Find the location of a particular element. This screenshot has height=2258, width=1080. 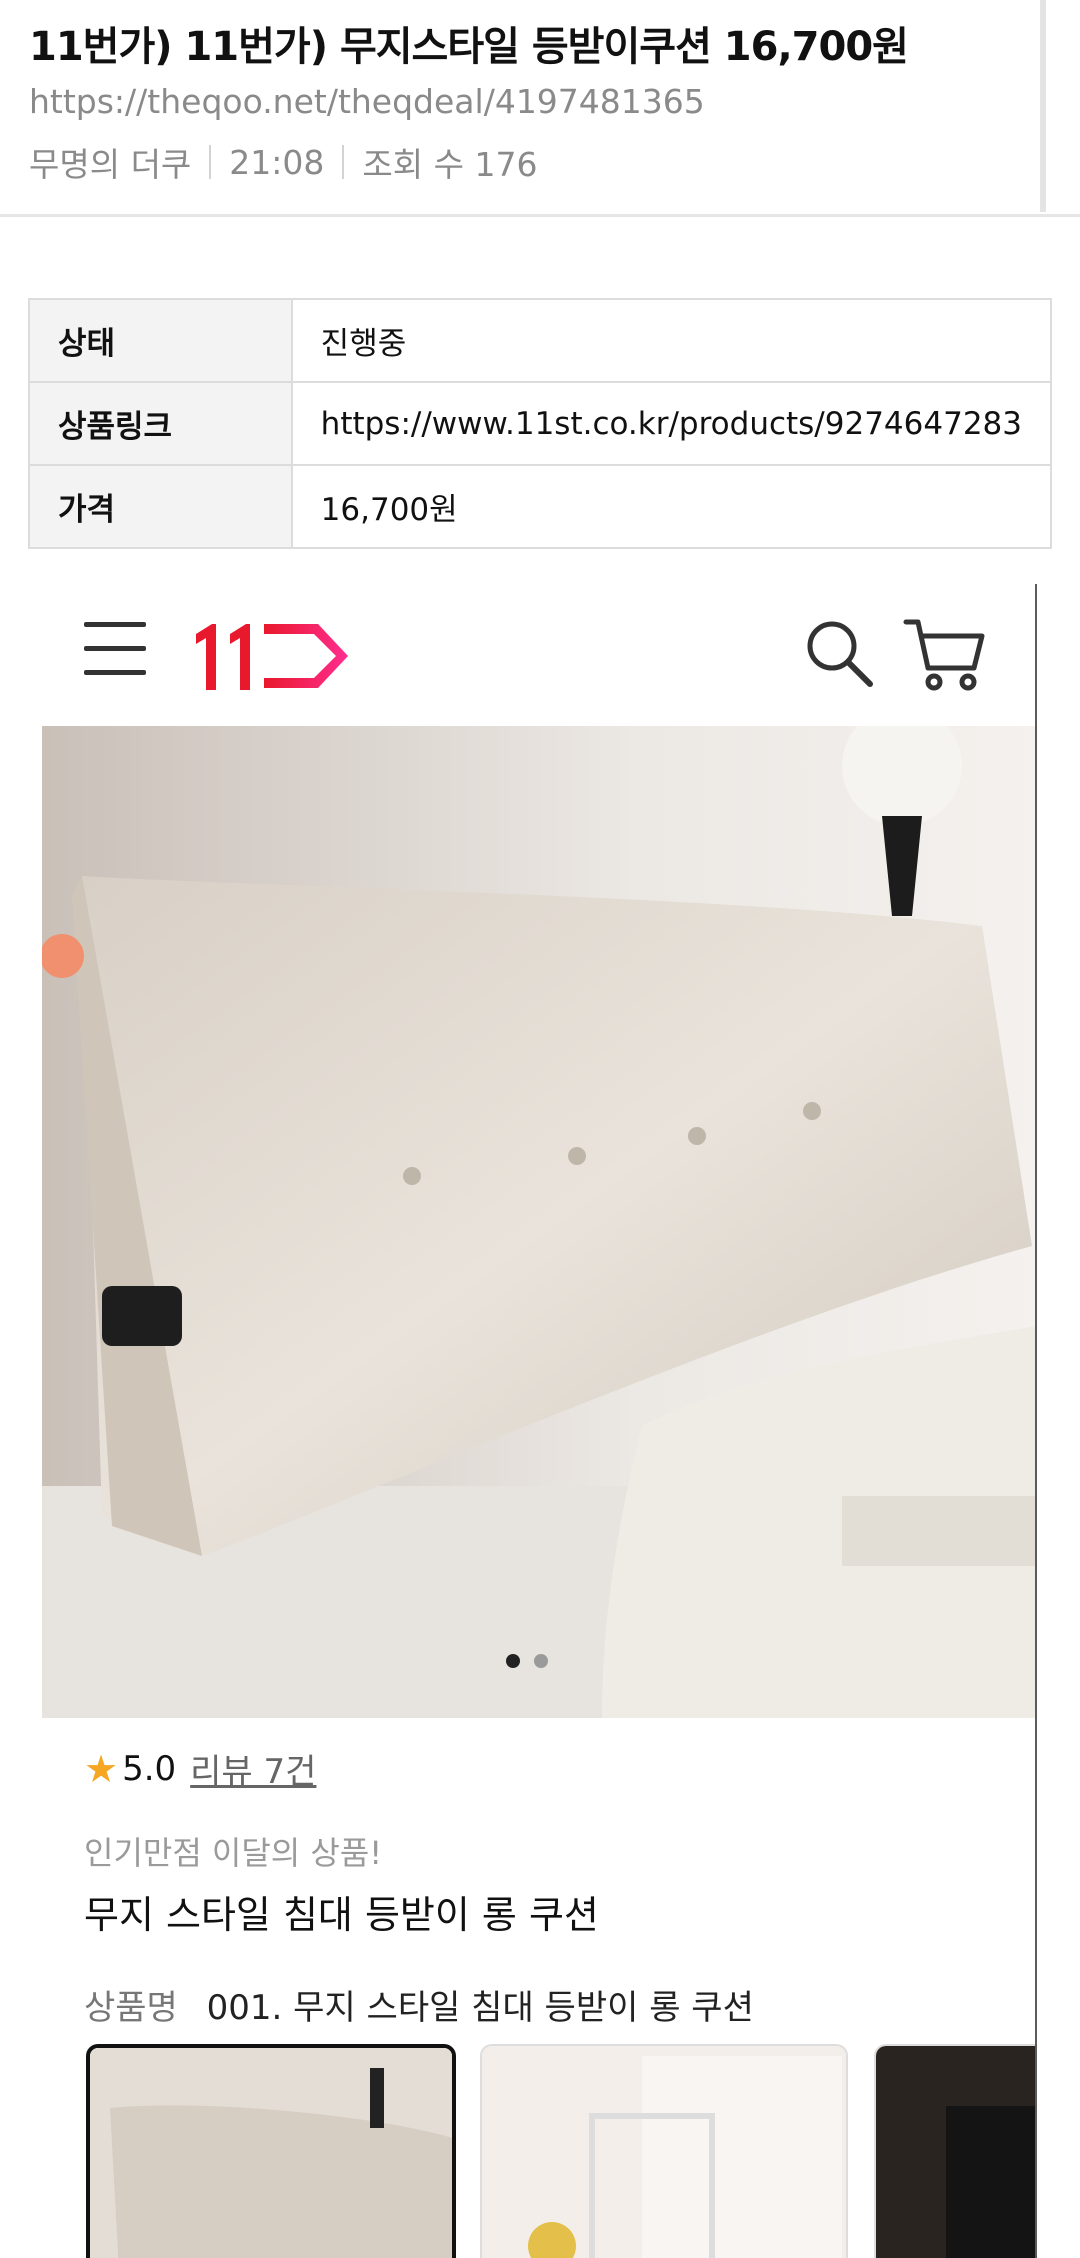

product-name: 무지 스타일 침대 등받이 롱 쿠션 is located at coordinates (341, 1915).